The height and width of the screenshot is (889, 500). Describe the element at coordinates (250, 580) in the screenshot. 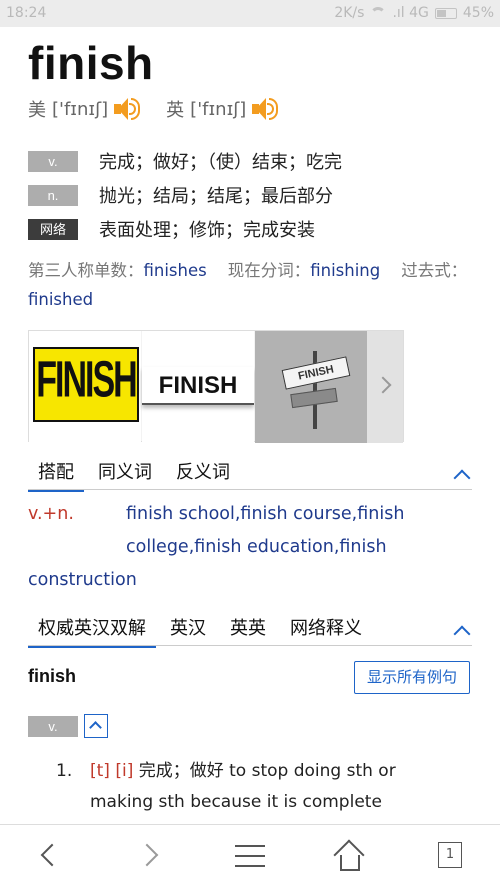

I see `collocation-line: construction` at that location.